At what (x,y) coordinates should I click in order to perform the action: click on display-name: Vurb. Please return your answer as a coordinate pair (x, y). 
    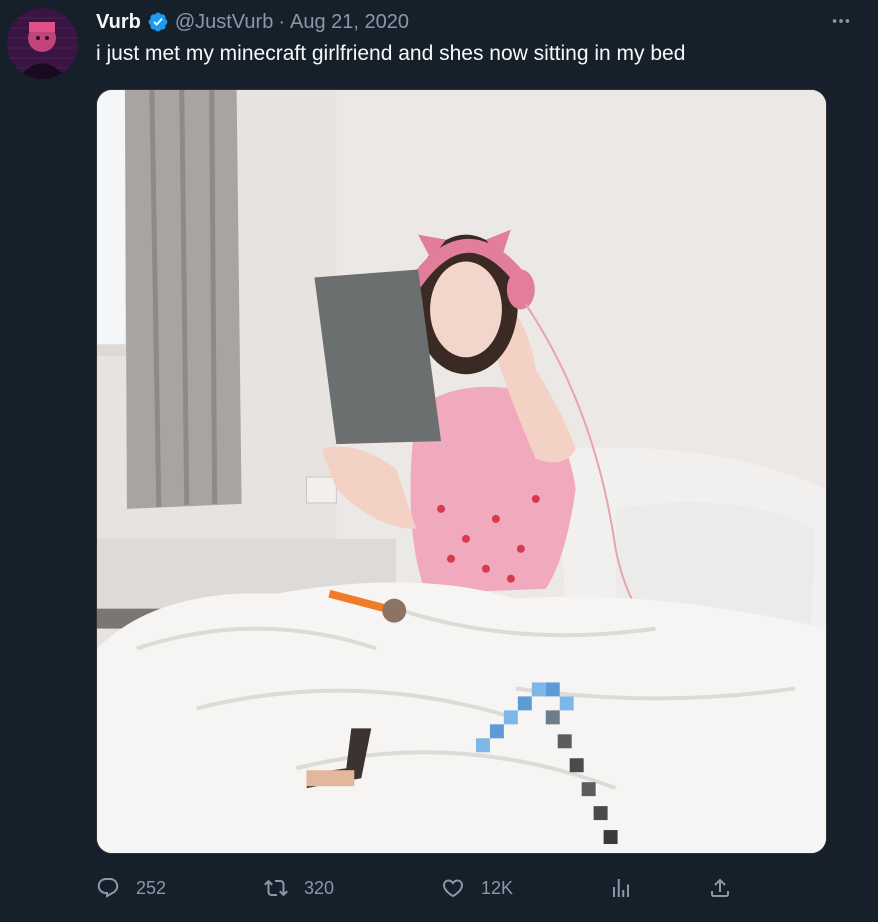
    Looking at the image, I should click on (118, 22).